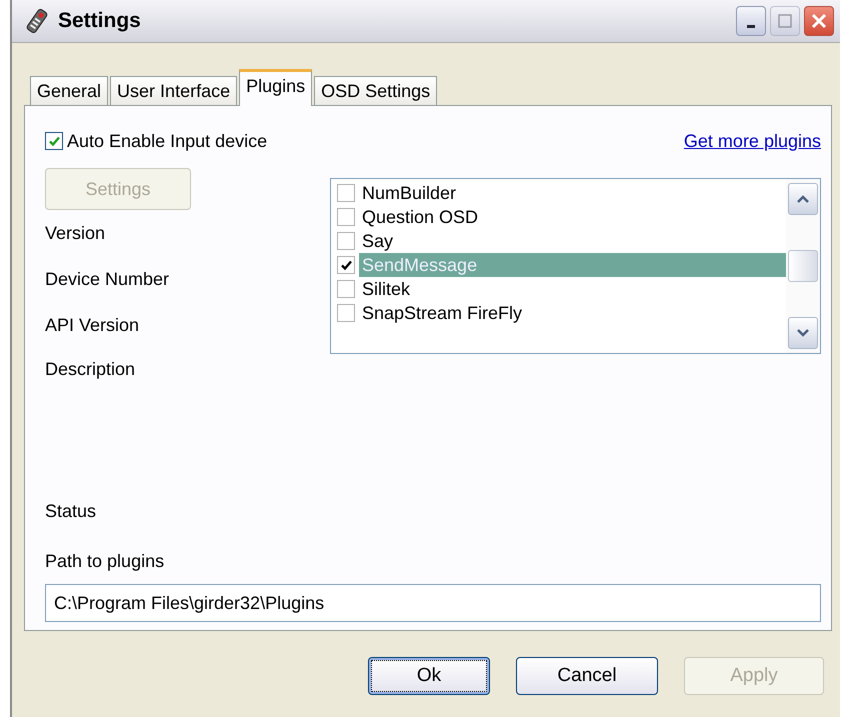 Image resolution: width=847 pixels, height=717 pixels. I want to click on auto-enable-checkbox: Auto Enable Input device, so click(156, 141).